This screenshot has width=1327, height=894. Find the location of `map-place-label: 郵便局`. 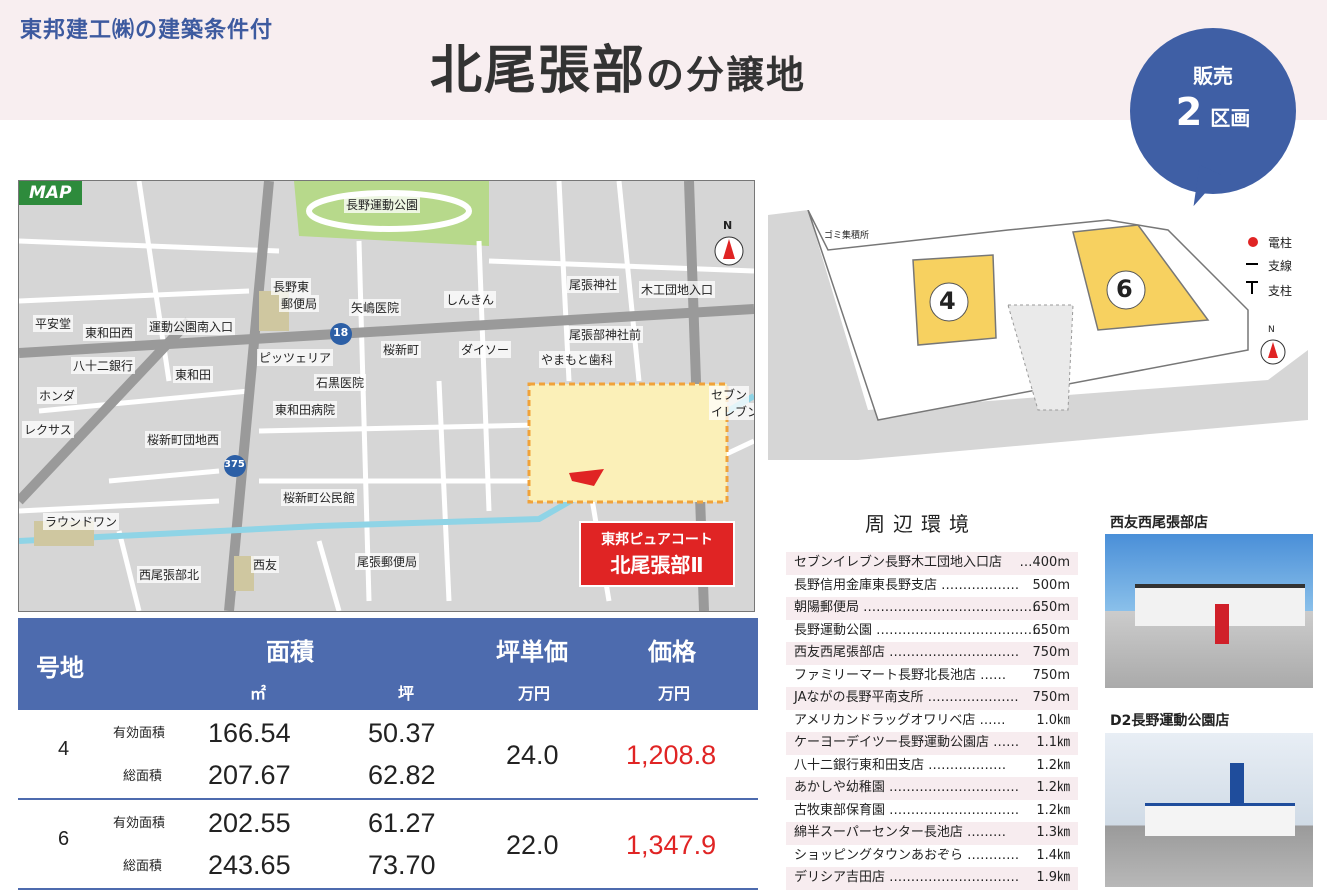

map-place-label: 郵便局 is located at coordinates (299, 303).